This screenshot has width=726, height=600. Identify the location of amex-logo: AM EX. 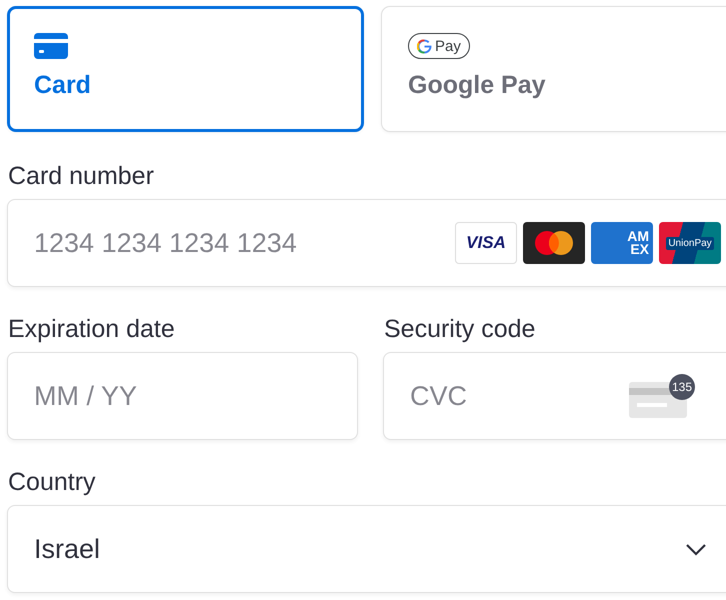
(622, 243).